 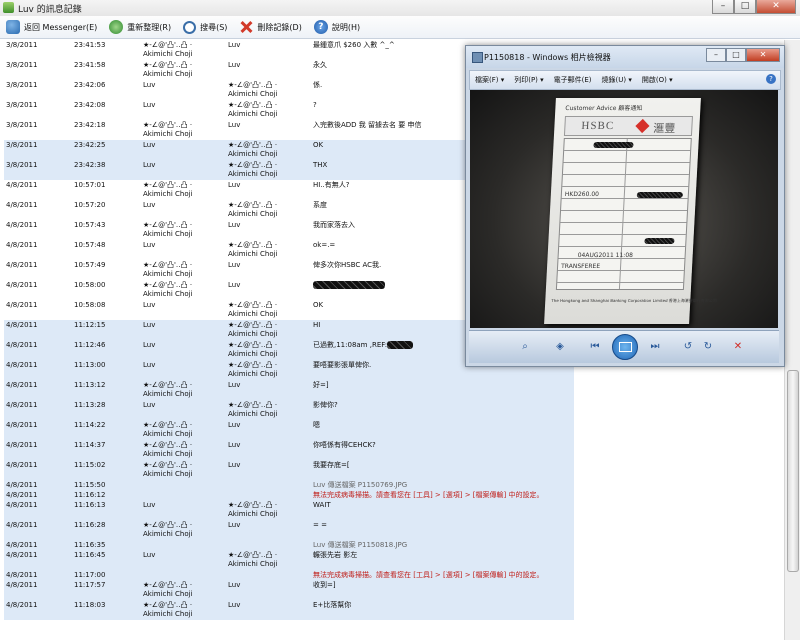 I want to click on message-text: THX, so click(x=320, y=165).